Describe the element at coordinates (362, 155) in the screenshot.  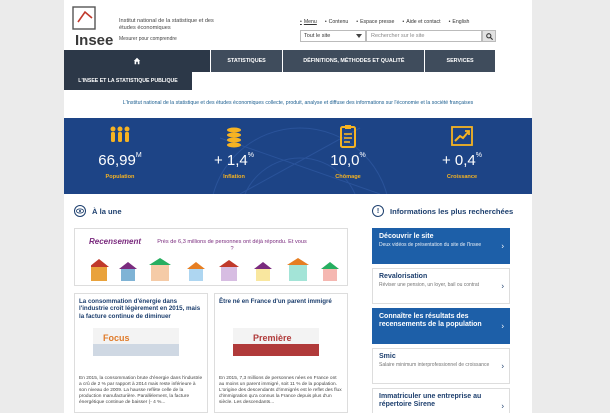
I see `stat-chomage-unit: %` at that location.